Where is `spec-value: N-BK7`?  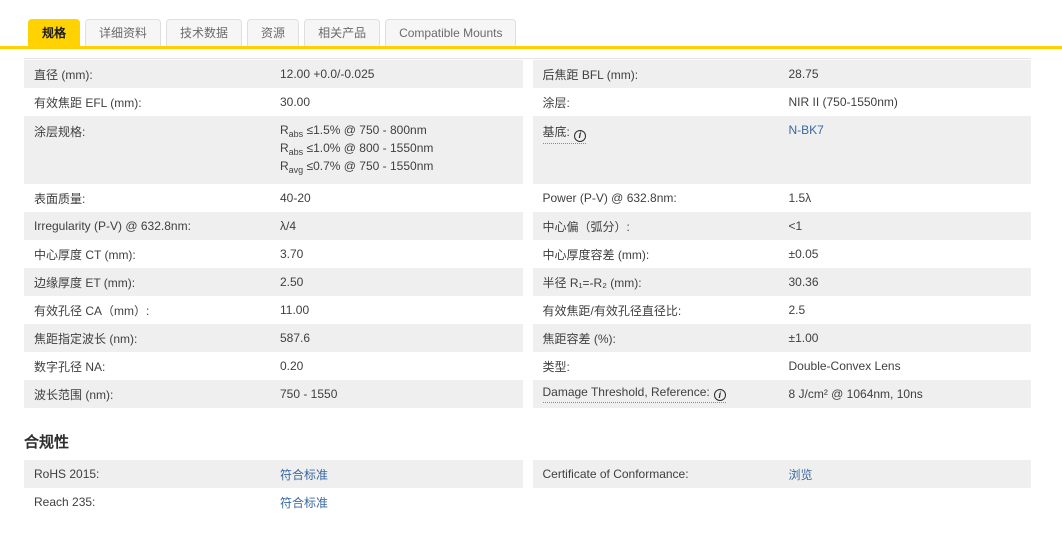
spec-value: N-BK7 is located at coordinates (910, 130).